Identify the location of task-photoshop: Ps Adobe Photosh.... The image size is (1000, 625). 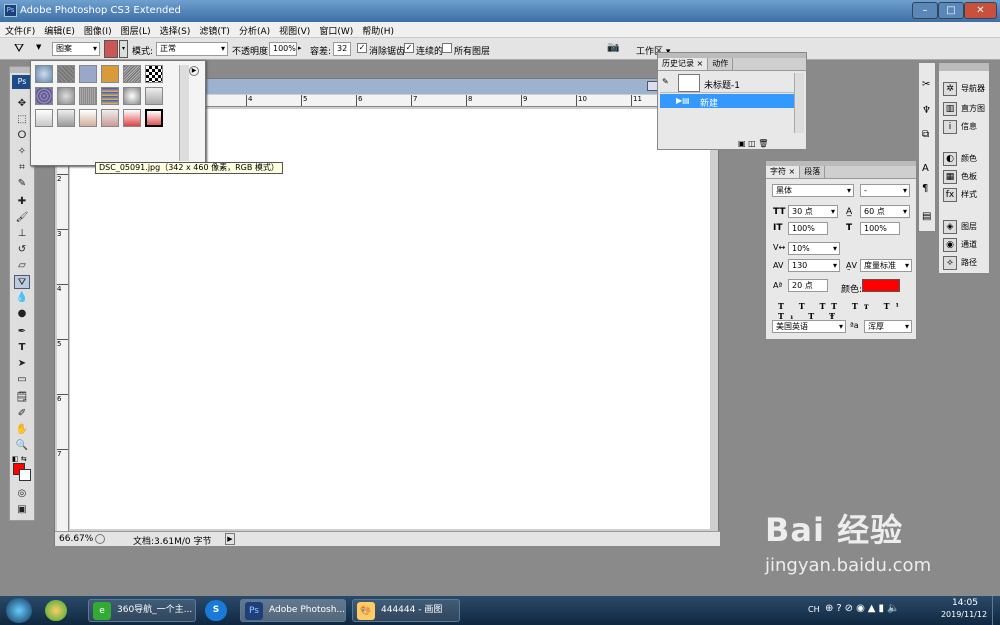
(293, 610).